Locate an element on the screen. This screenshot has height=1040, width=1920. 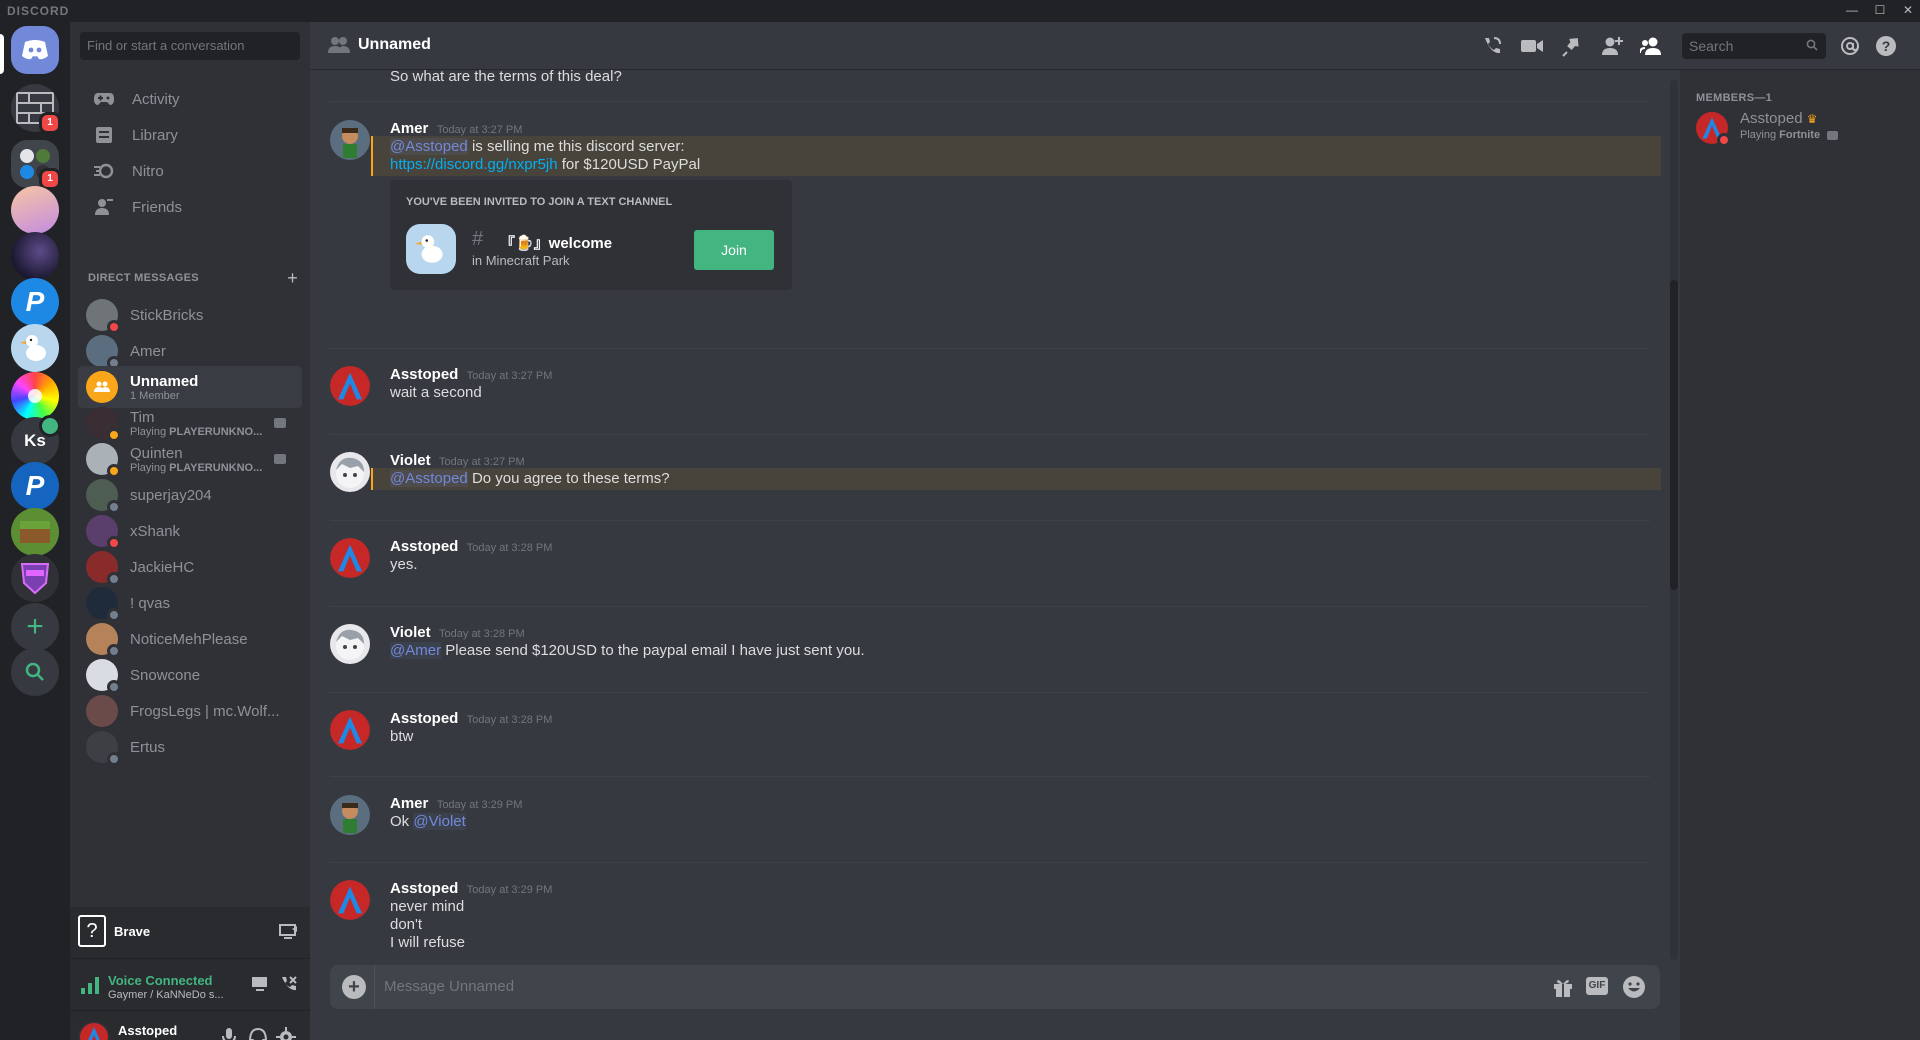
add-friends-to-dm-icon is located at coordinates (1612, 46).